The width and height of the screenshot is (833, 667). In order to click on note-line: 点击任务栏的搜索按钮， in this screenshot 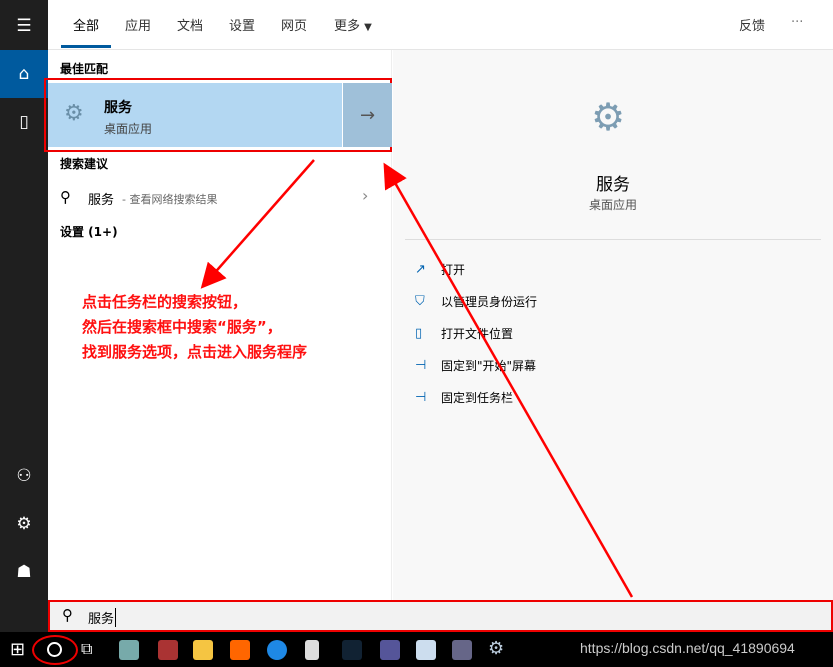, I will do `click(165, 302)`.